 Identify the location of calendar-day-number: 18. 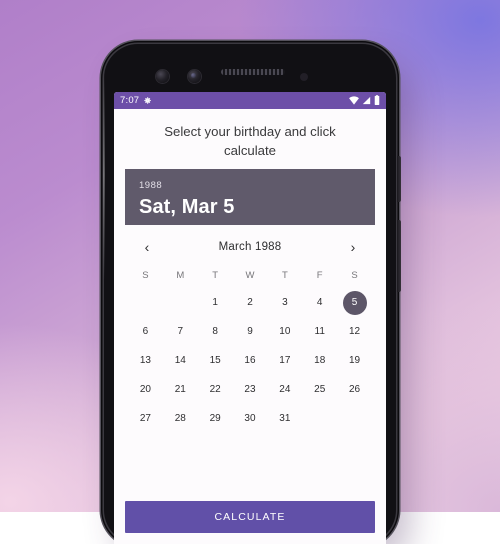
(320, 360).